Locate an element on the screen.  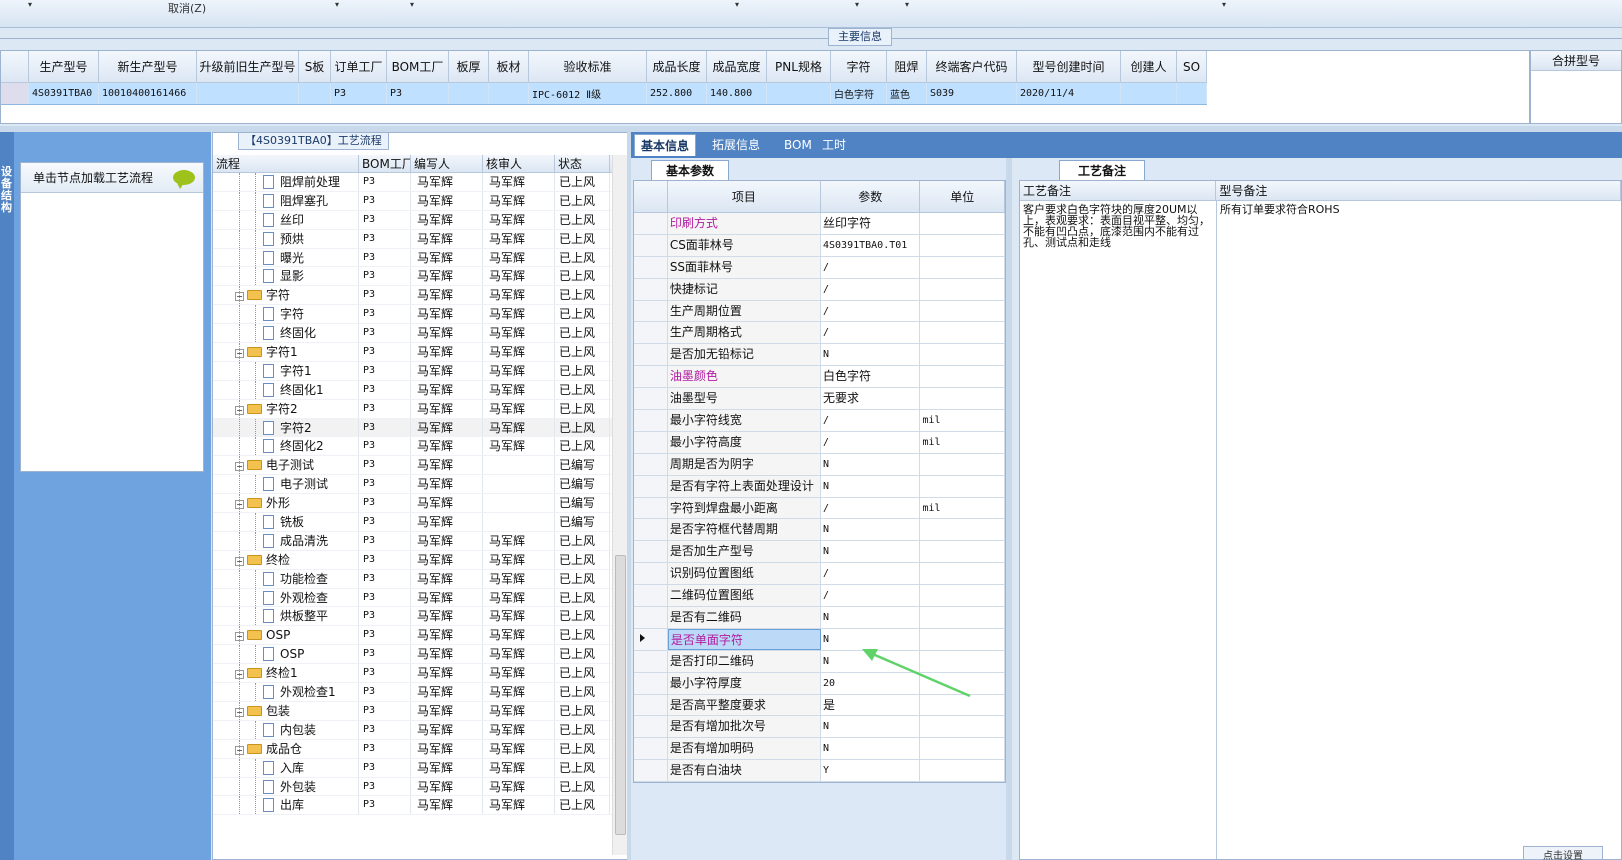
process-row: 外观检查 P3 马军辉 马军辉 已上风 is located at coordinates (419, 598).